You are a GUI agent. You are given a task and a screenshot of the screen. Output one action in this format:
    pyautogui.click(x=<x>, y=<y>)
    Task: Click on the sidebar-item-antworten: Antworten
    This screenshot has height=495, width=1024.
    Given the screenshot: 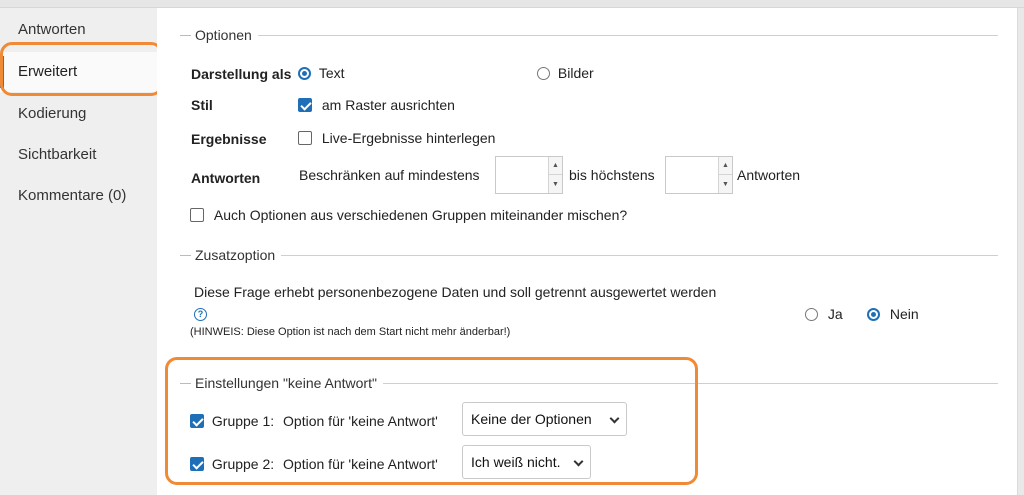 What is the action you would take?
    pyautogui.click(x=78, y=30)
    